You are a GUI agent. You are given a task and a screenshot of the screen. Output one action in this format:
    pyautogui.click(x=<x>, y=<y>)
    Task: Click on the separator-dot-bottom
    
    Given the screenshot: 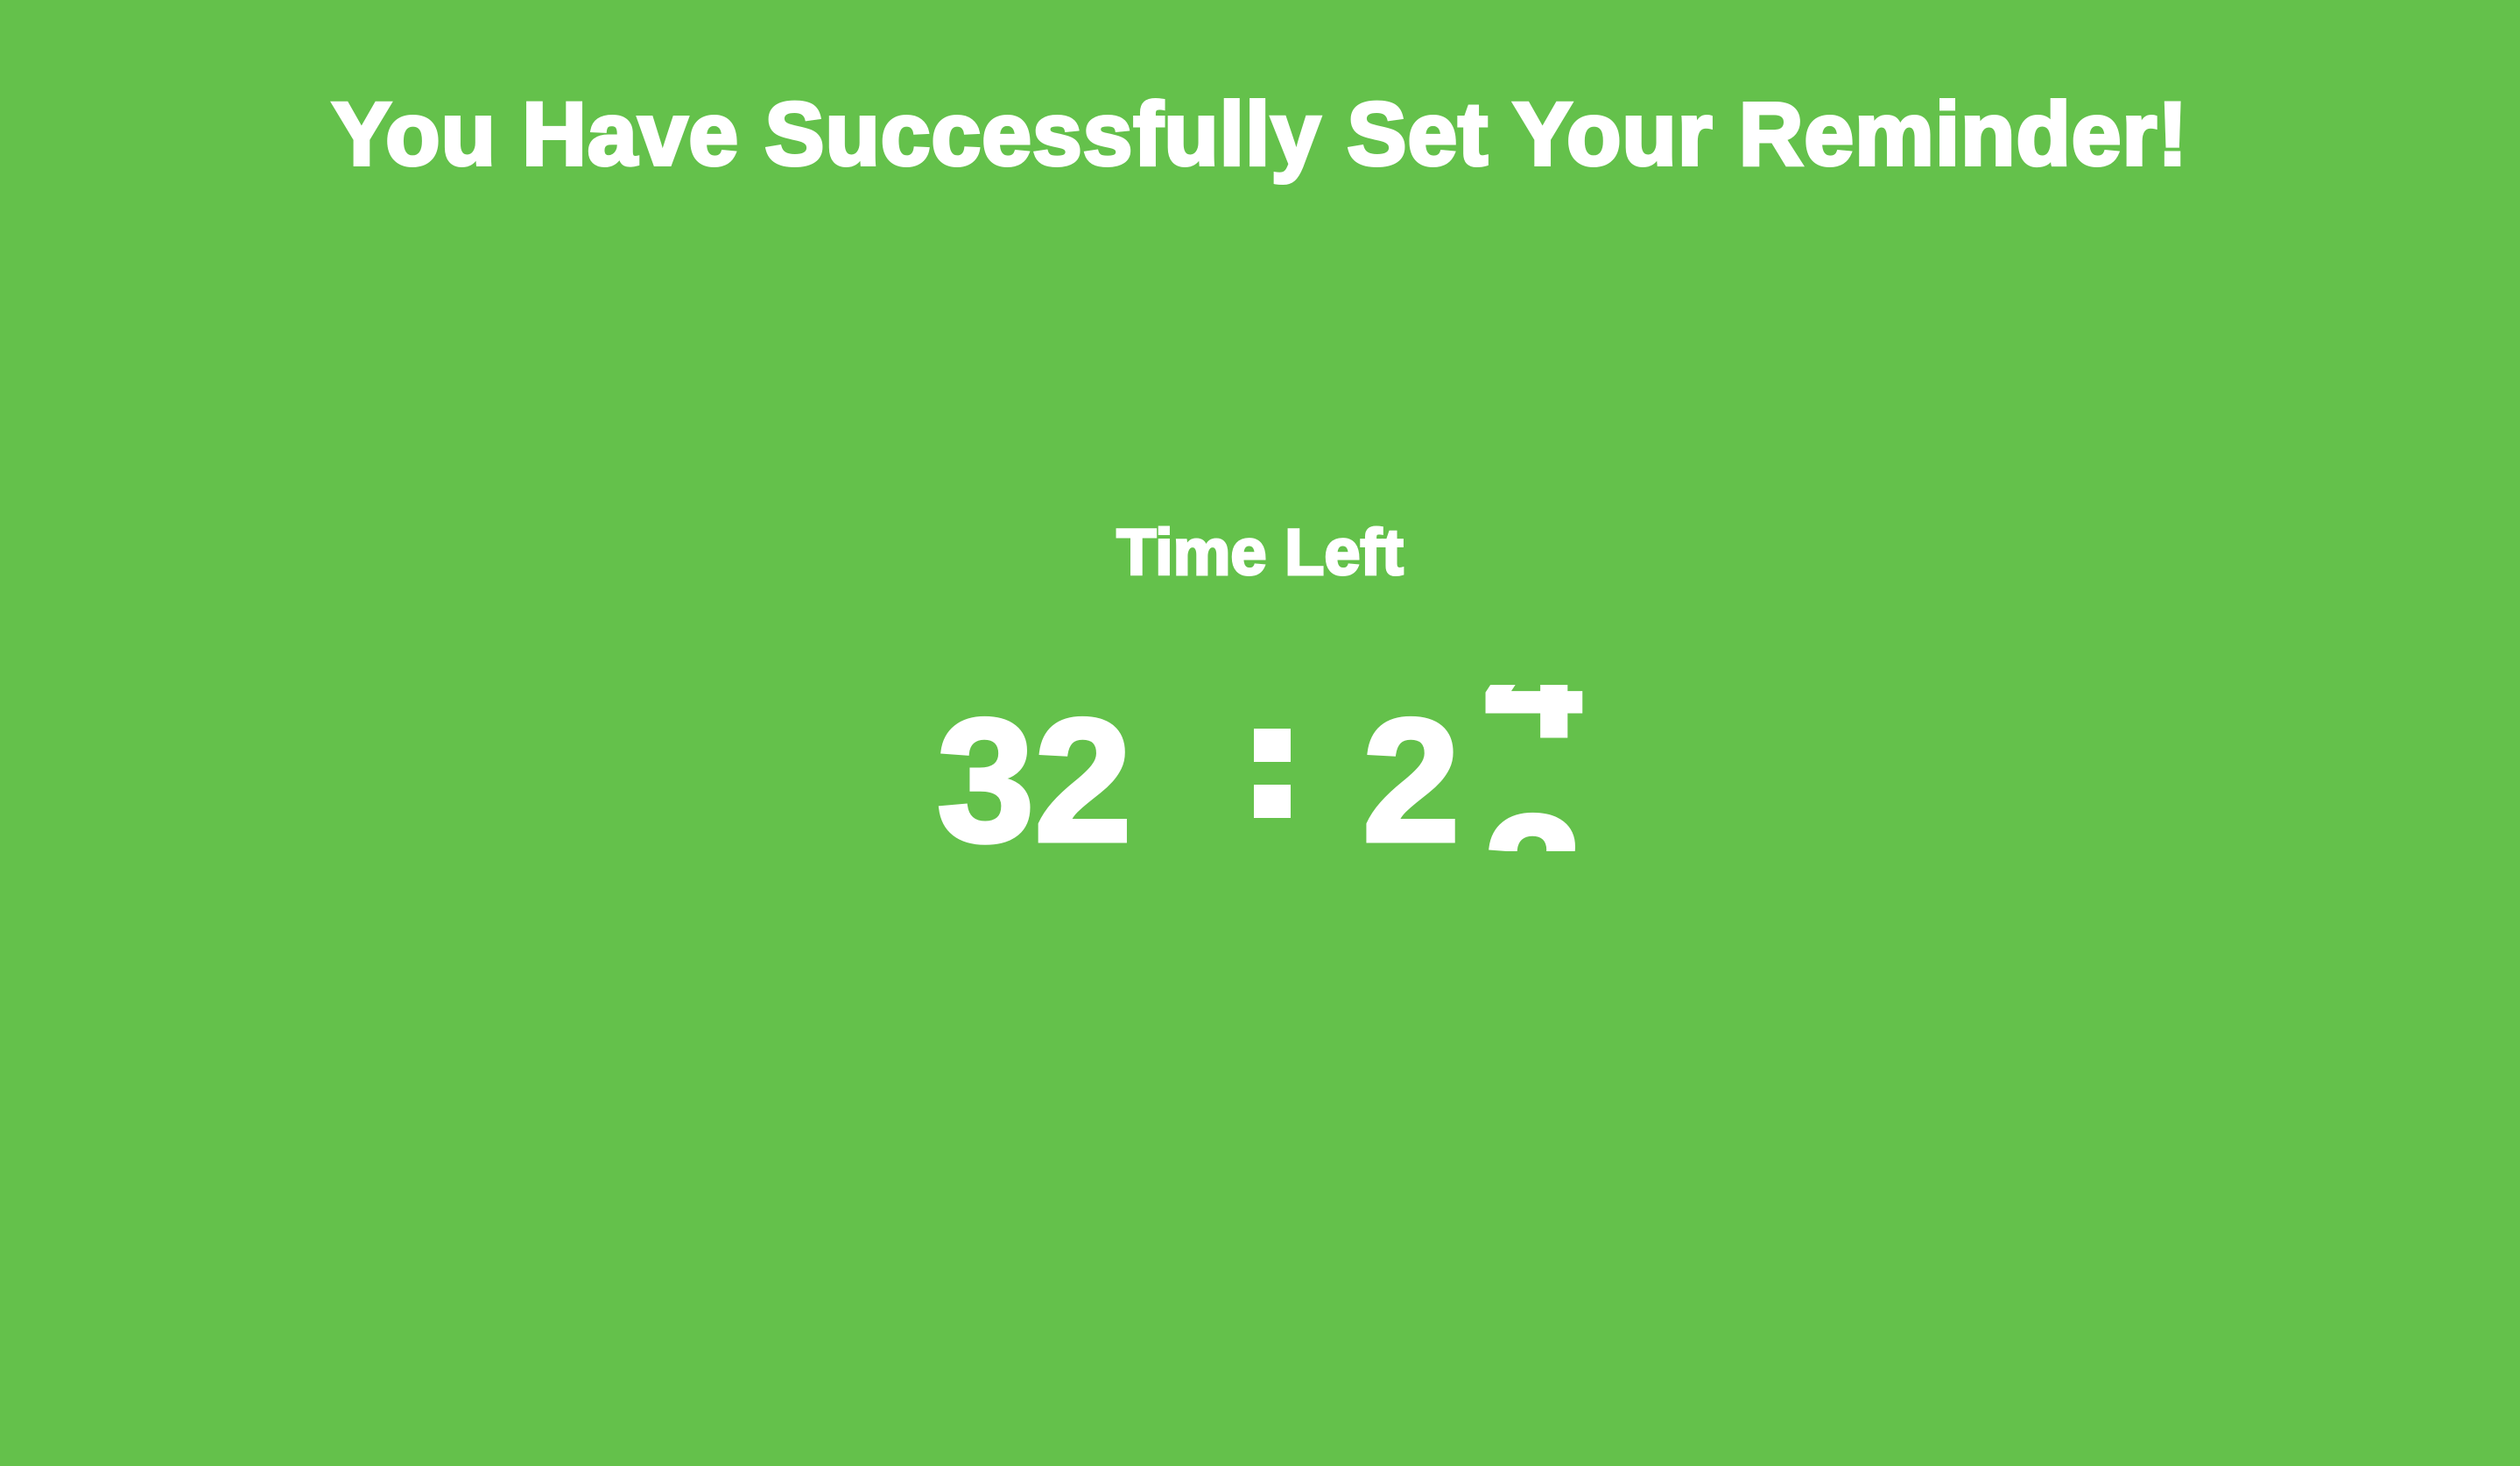 What is the action you would take?
    pyautogui.click(x=1272, y=801)
    